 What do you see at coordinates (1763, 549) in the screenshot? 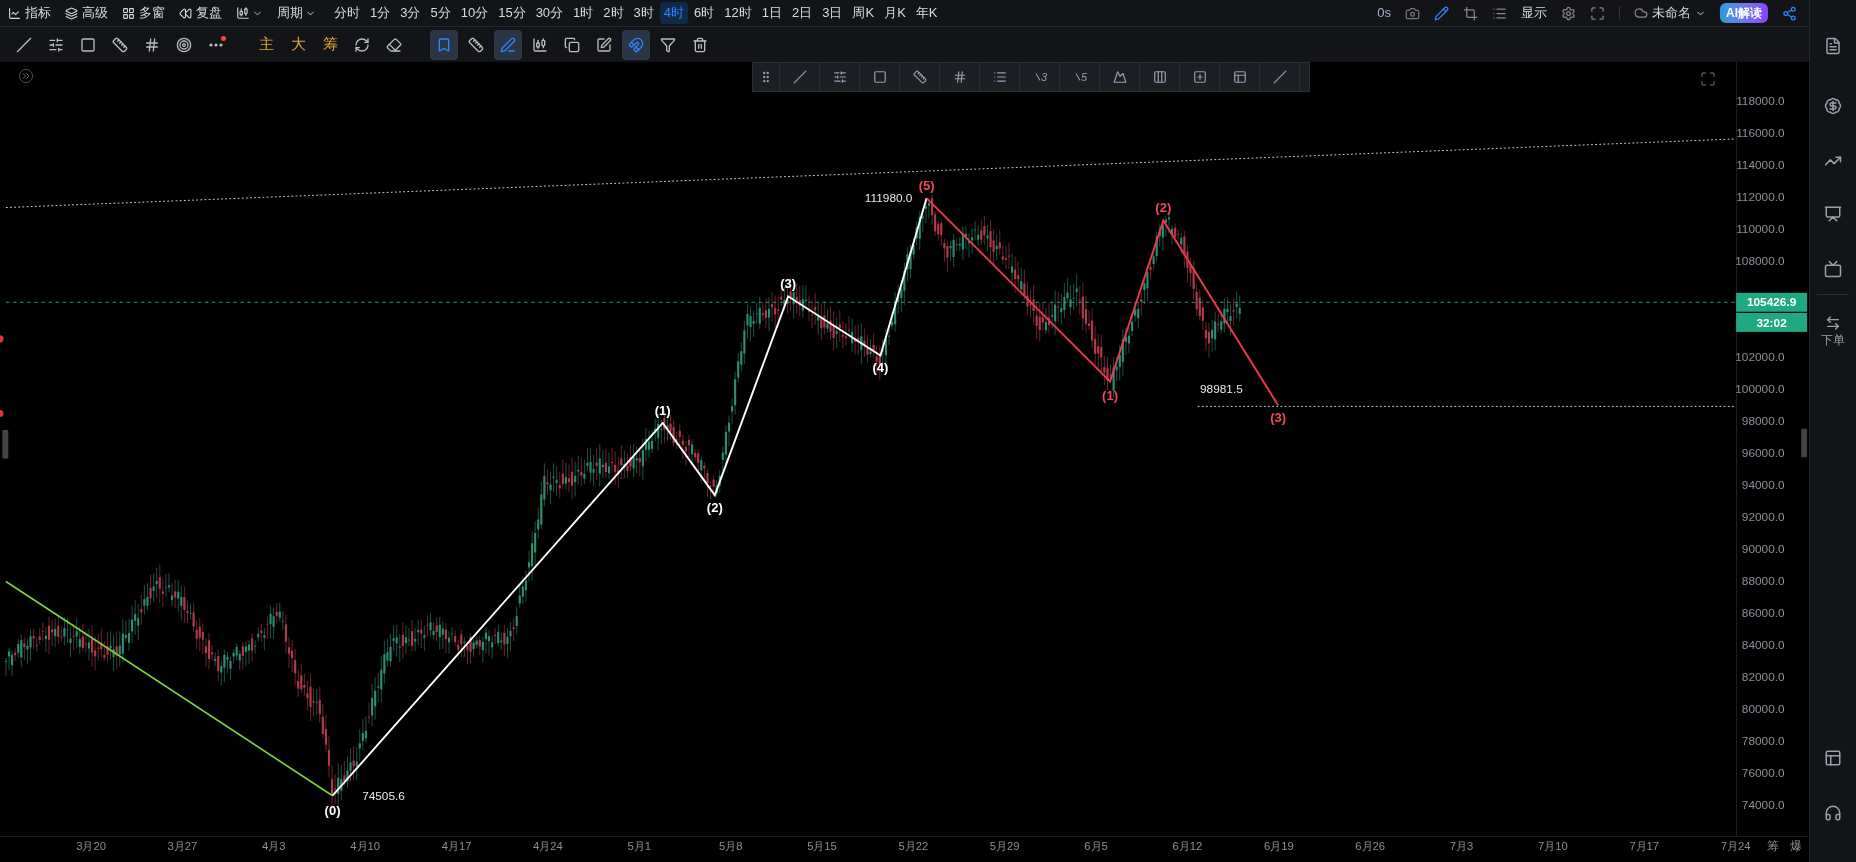
I see `price-tick: 90000.0` at bounding box center [1763, 549].